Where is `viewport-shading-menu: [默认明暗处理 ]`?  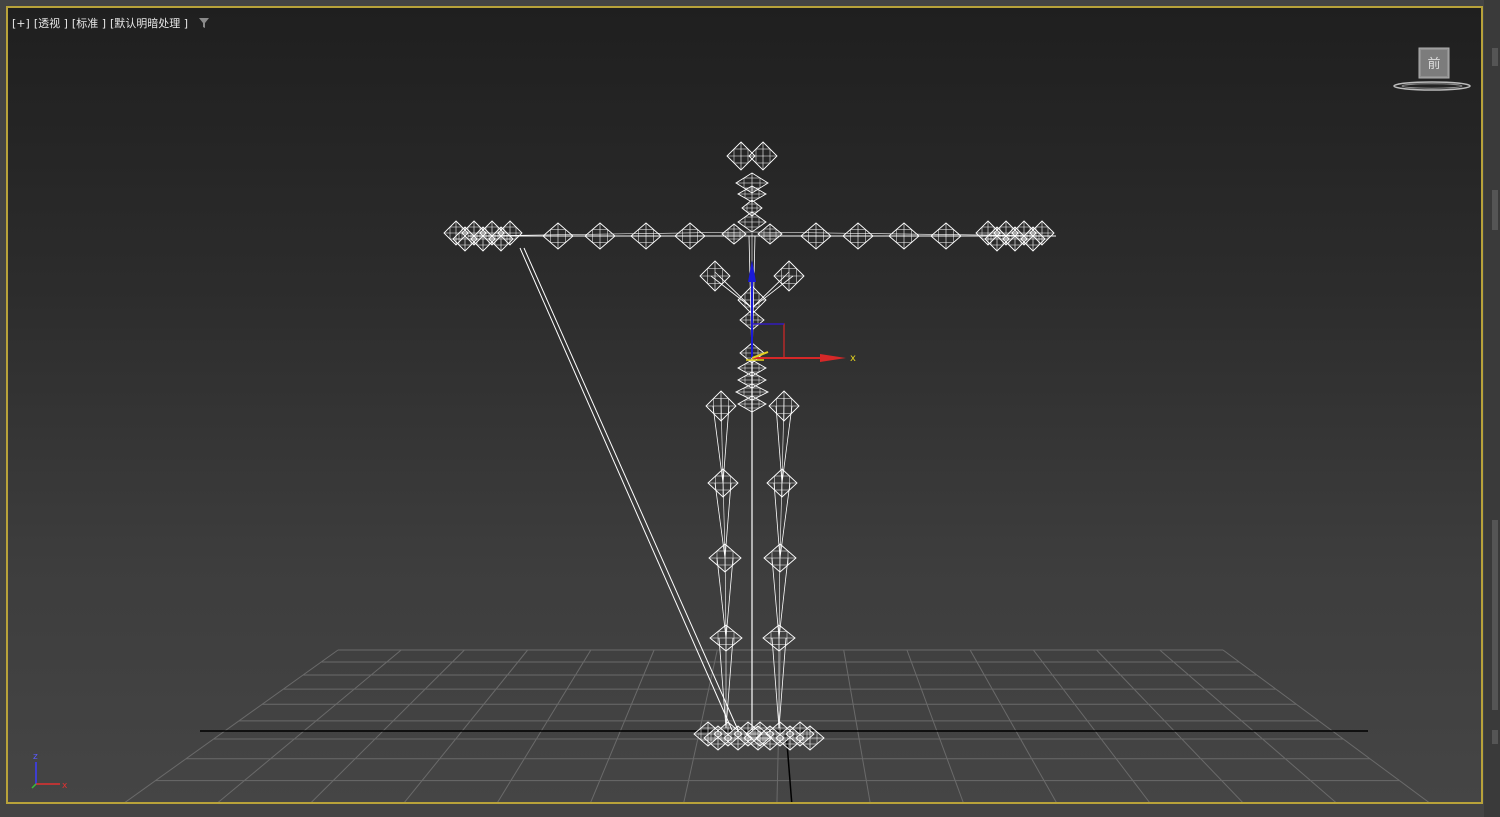
viewport-shading-menu: [默认明暗处理 ] is located at coordinates (149, 23).